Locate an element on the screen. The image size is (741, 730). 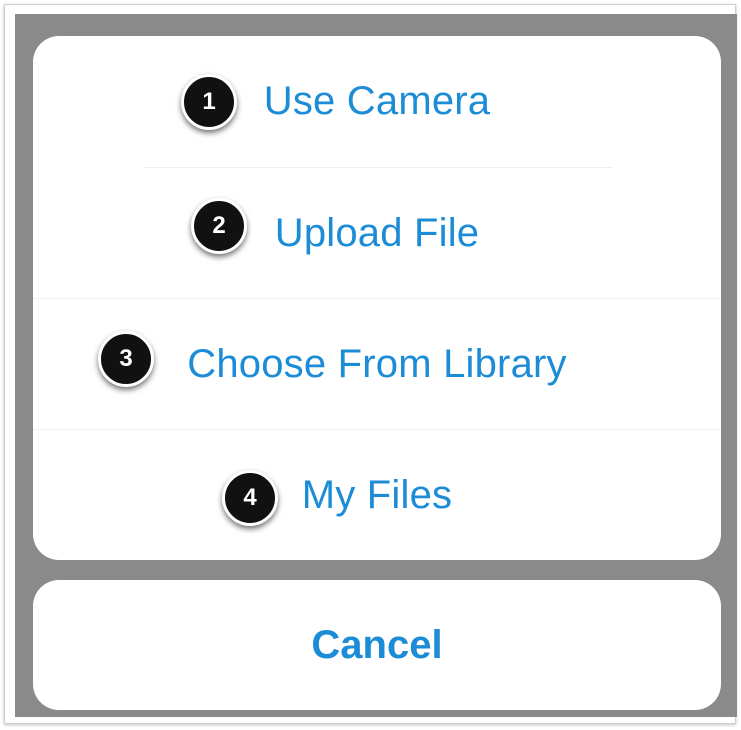
callout-badge-2: 2 is located at coordinates (219, 226).